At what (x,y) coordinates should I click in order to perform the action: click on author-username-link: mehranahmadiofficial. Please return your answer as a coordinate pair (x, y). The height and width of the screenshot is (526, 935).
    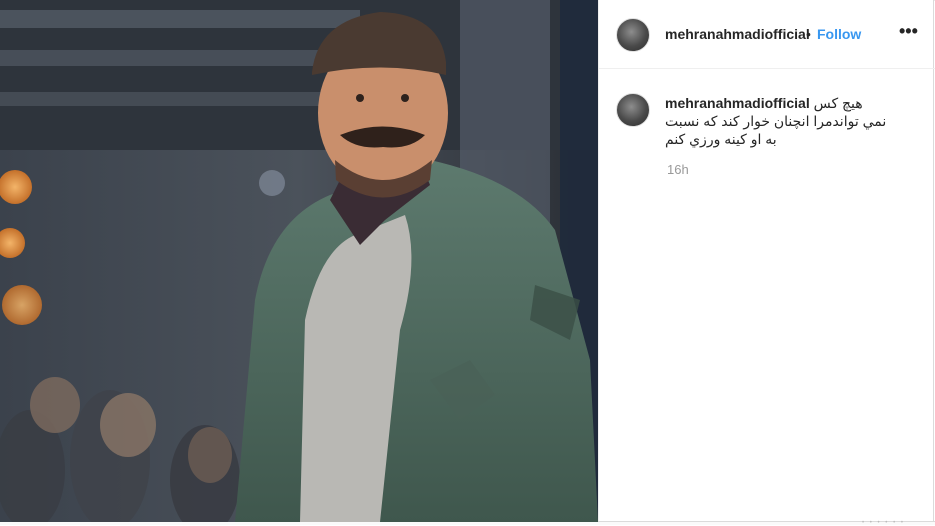
    Looking at the image, I should click on (737, 34).